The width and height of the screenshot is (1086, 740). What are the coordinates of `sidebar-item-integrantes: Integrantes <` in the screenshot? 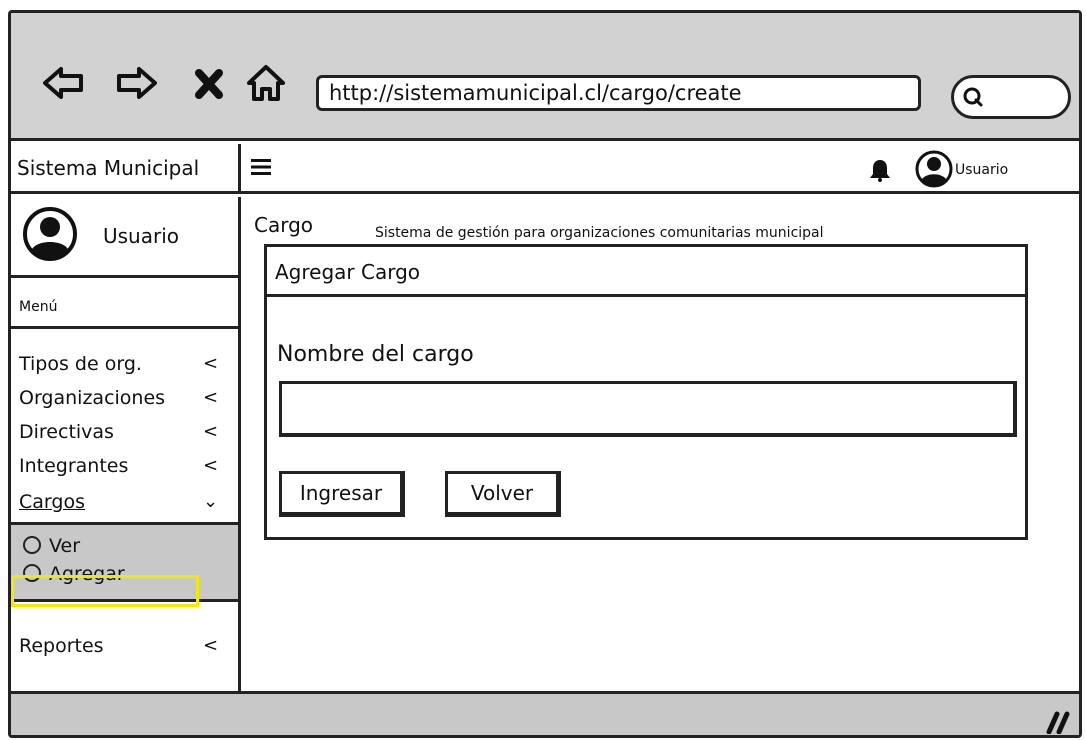 It's located at (124, 466).